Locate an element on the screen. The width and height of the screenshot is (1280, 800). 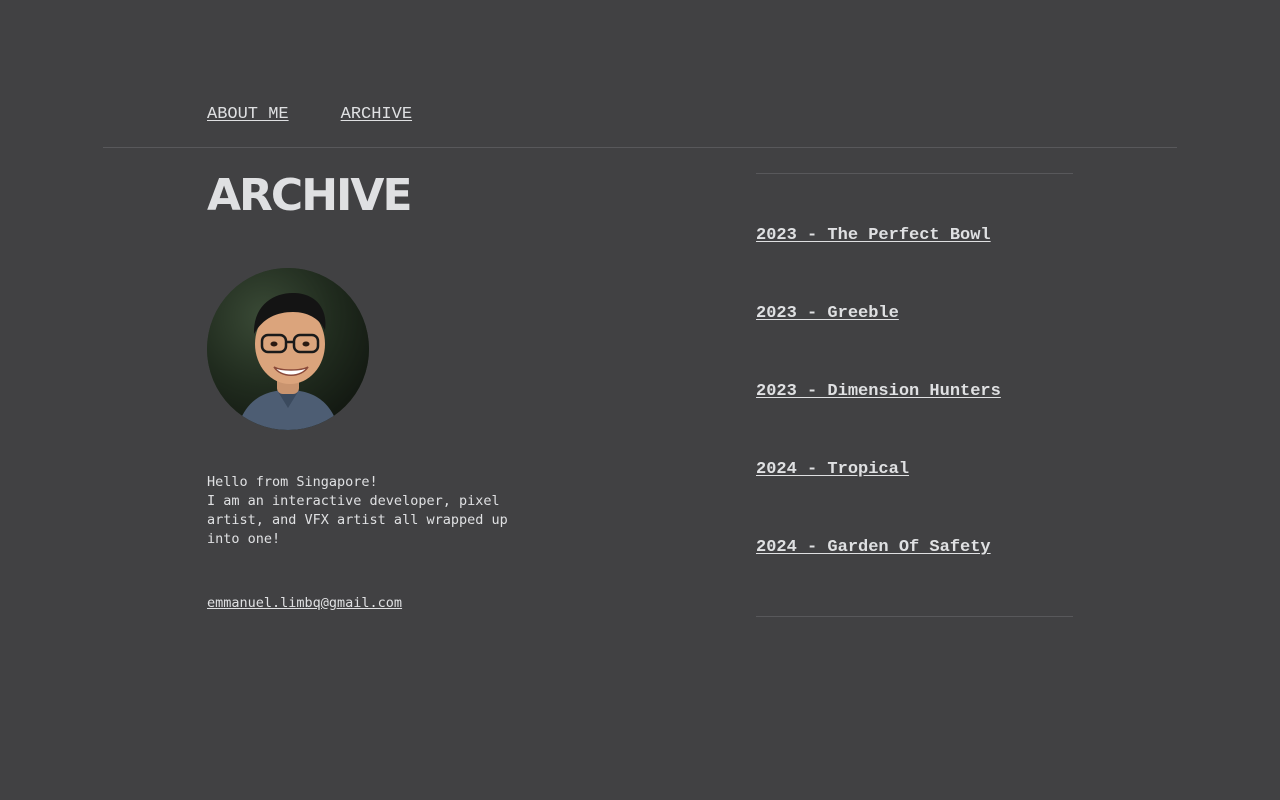
archive-link-garden-of-safety: 2024 - Garden Of Safety is located at coordinates (873, 547).